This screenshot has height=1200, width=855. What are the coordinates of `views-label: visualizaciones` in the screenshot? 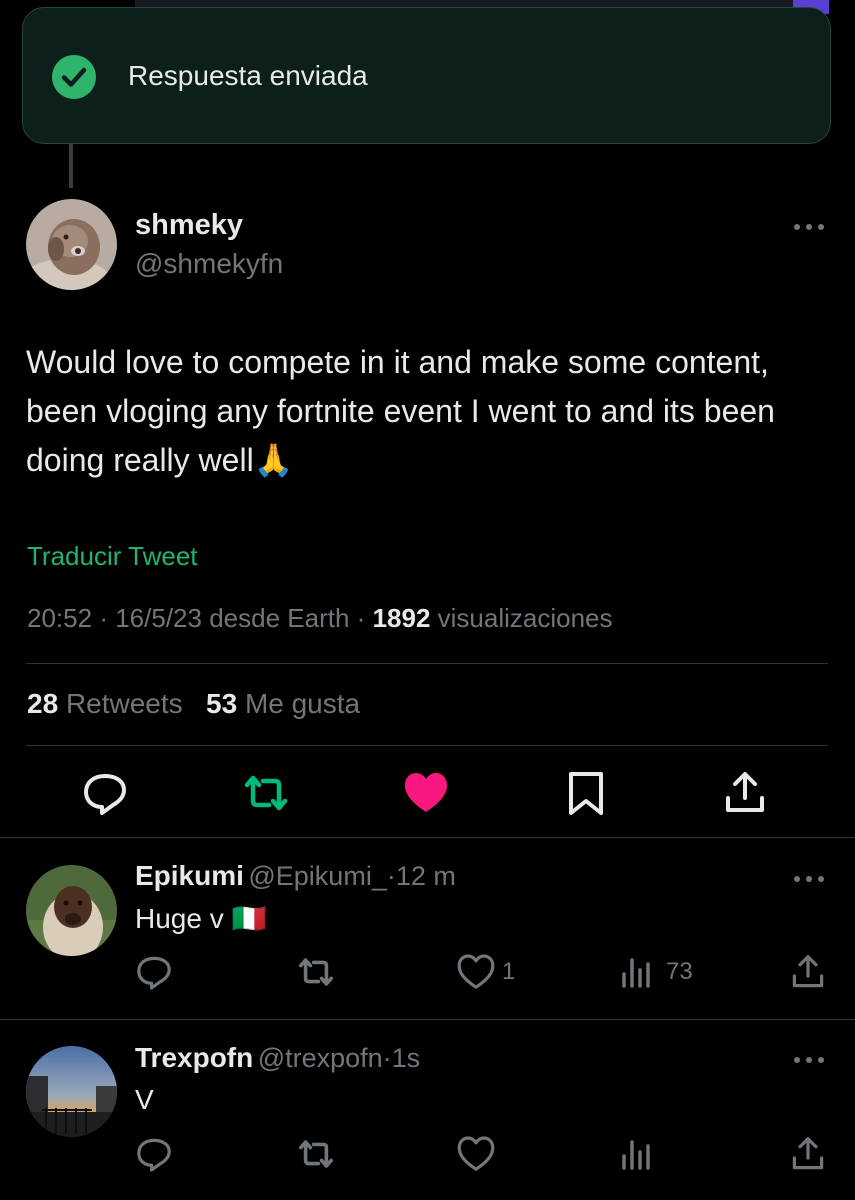 It's located at (525, 618).